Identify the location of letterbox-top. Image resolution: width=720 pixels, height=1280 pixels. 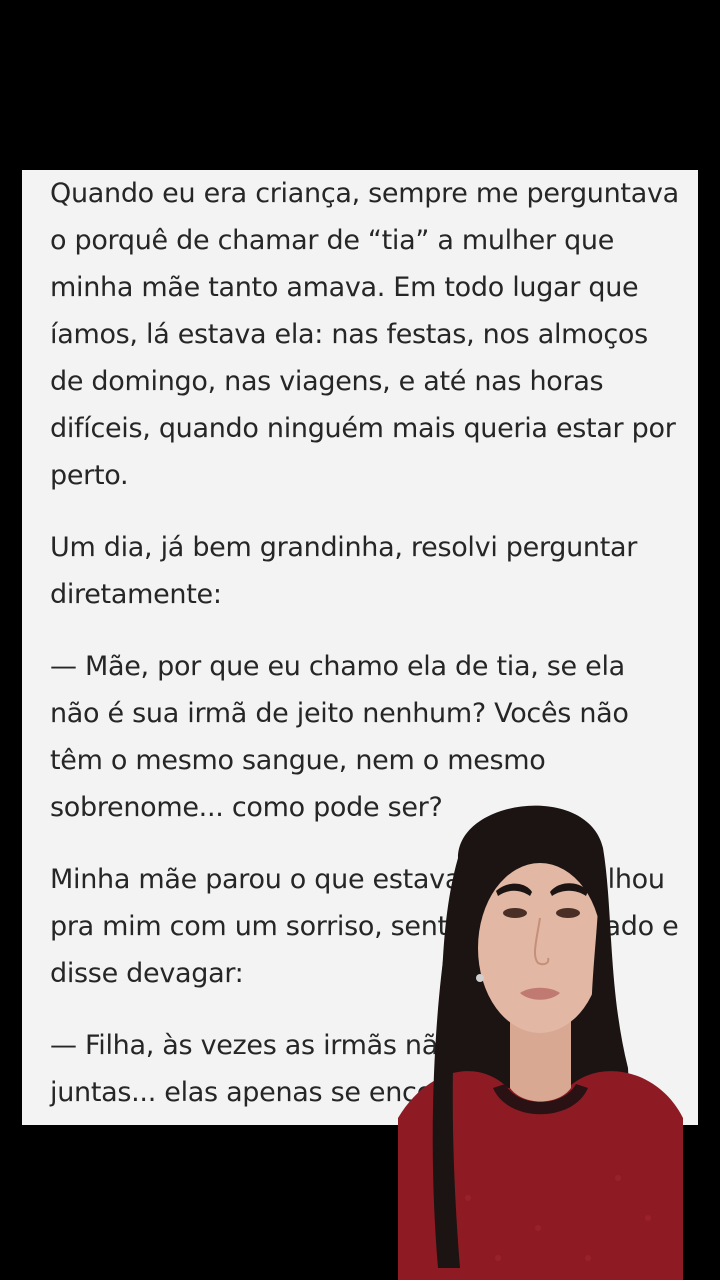
(360, 85).